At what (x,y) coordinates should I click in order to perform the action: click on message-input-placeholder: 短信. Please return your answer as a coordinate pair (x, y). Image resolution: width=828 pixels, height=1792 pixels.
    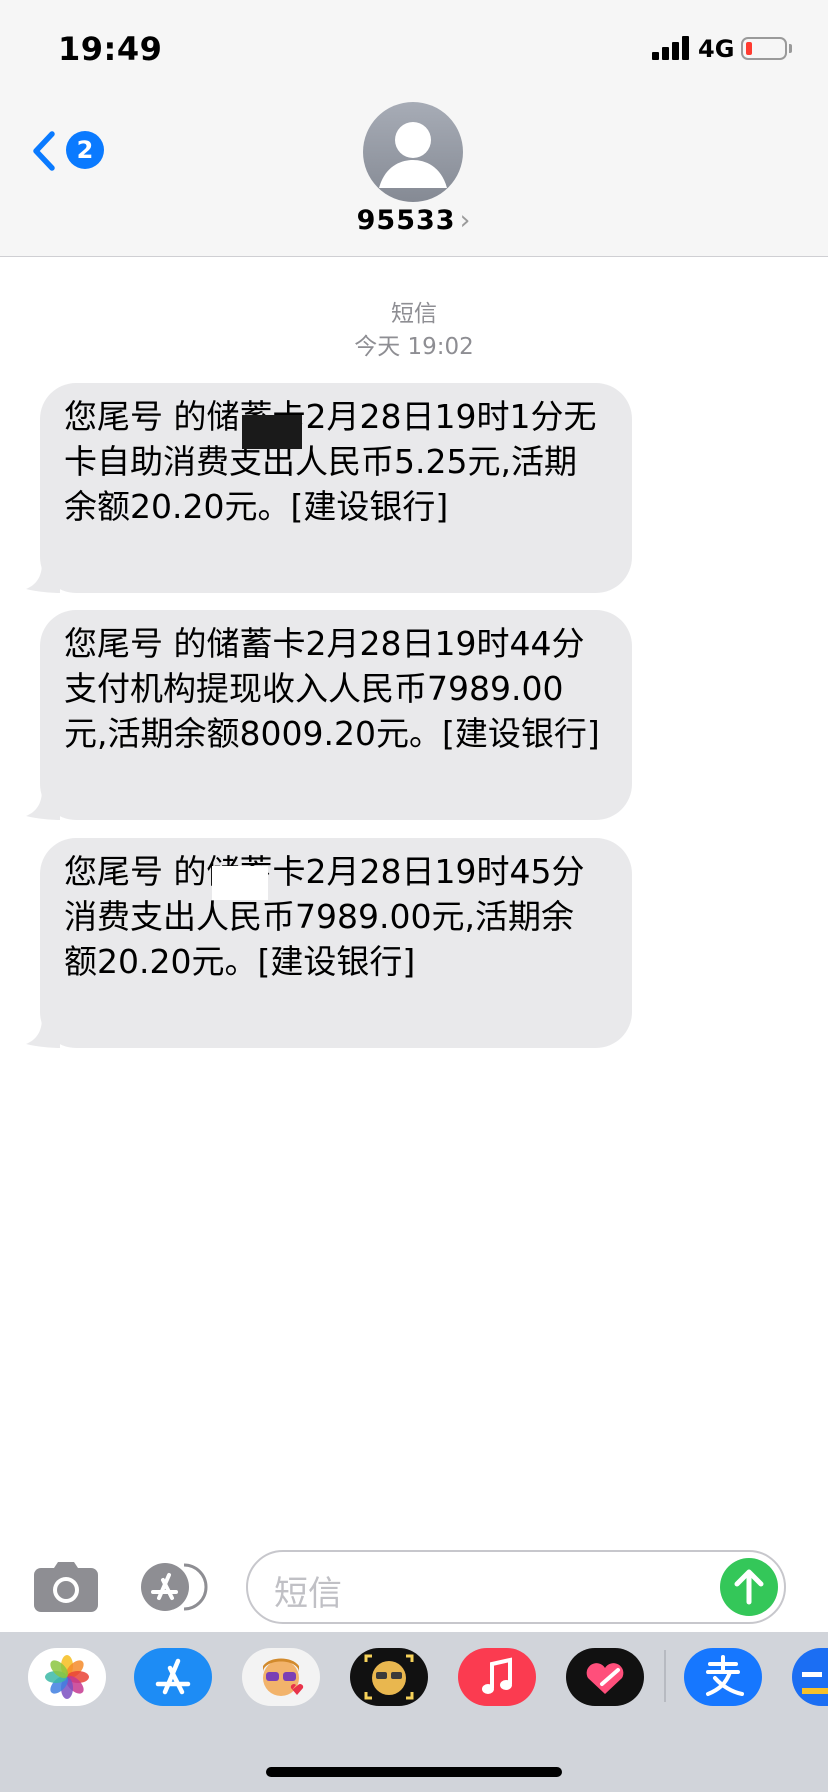
    Looking at the image, I should click on (308, 1594).